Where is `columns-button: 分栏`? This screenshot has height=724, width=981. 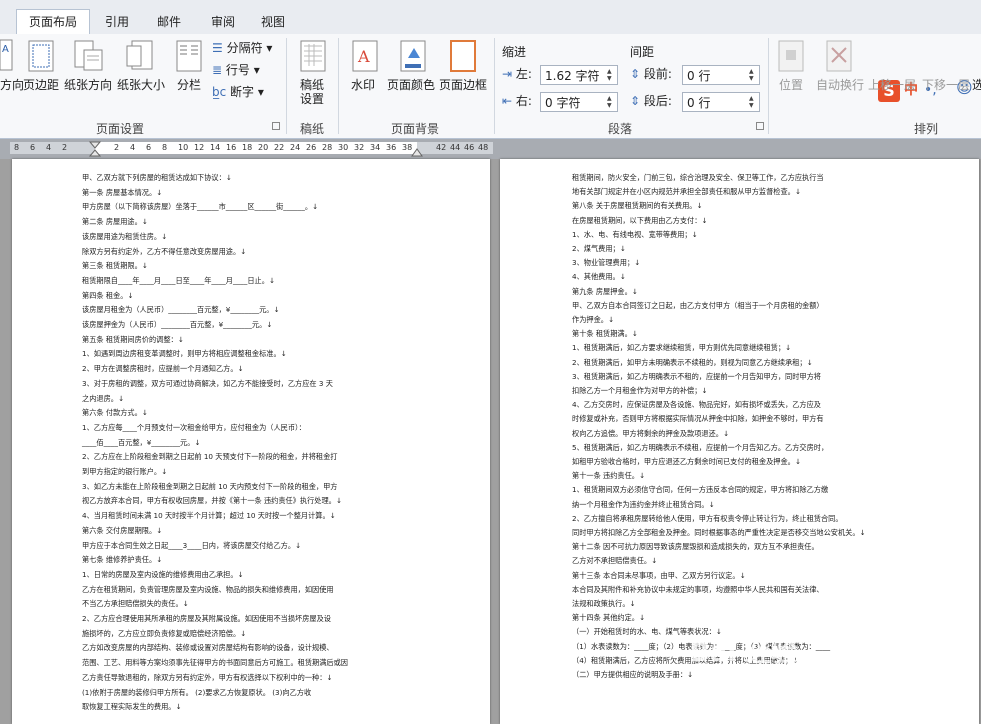 columns-button: 分栏 is located at coordinates (189, 85).